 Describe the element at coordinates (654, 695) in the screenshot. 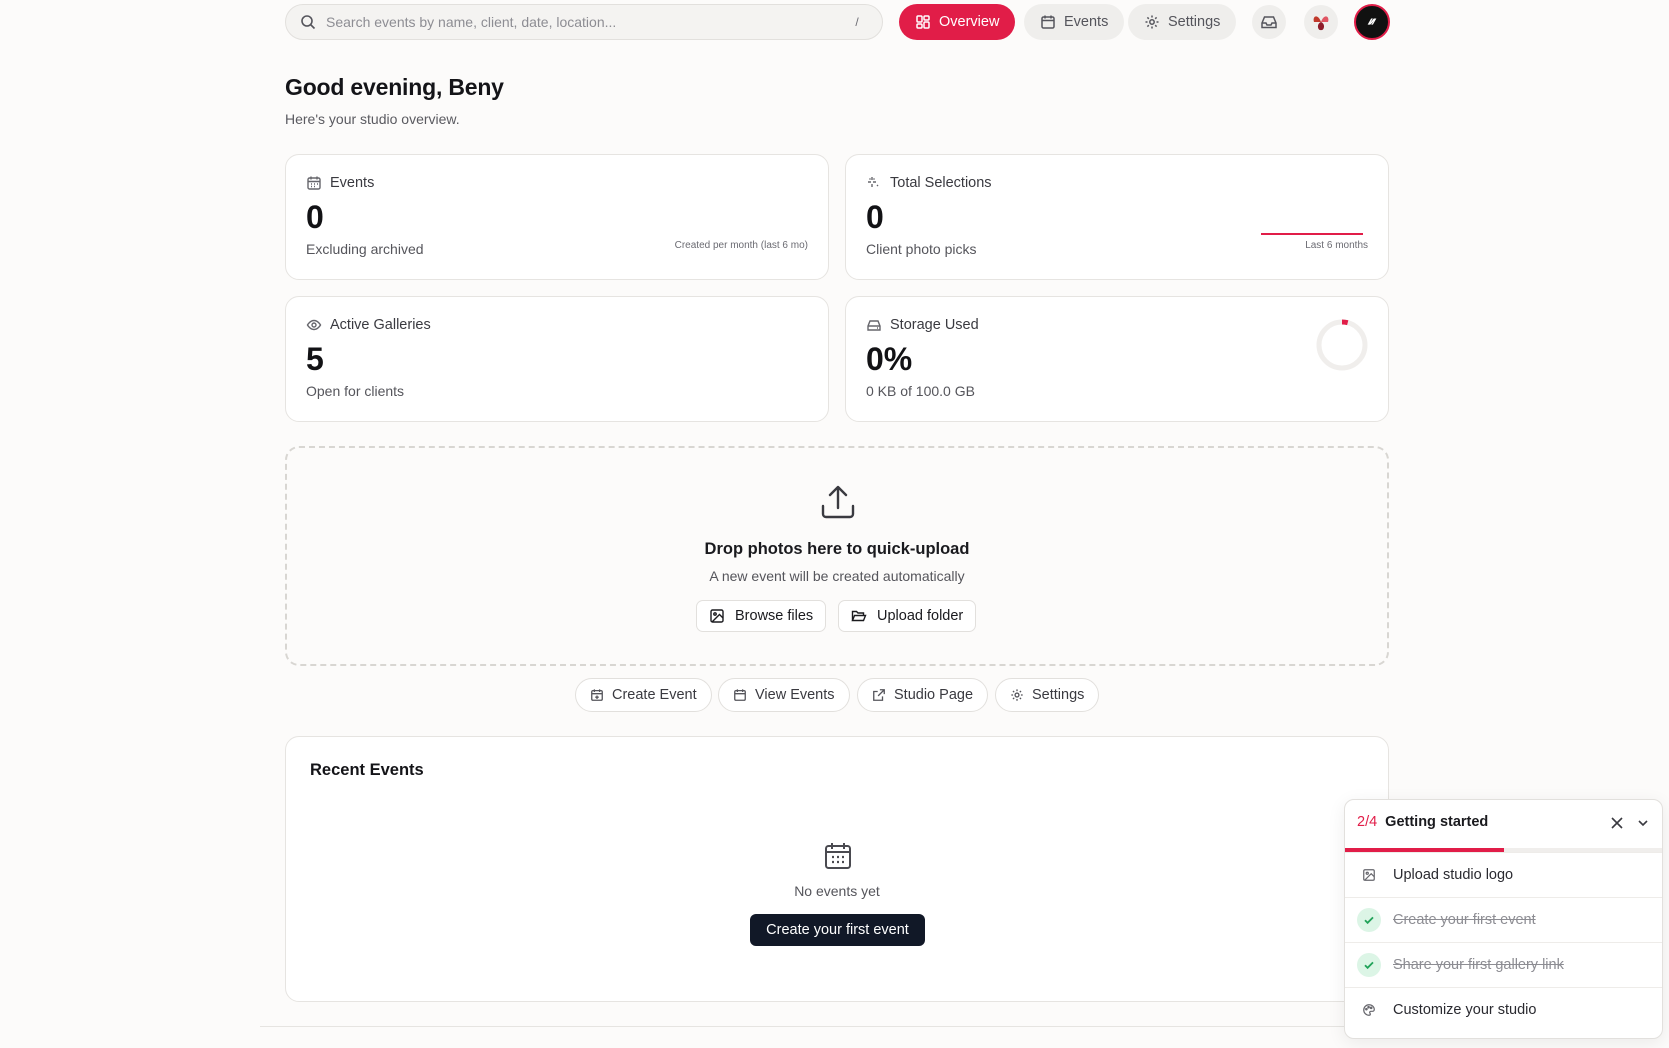

I see `create-event-label: Create Event` at that location.